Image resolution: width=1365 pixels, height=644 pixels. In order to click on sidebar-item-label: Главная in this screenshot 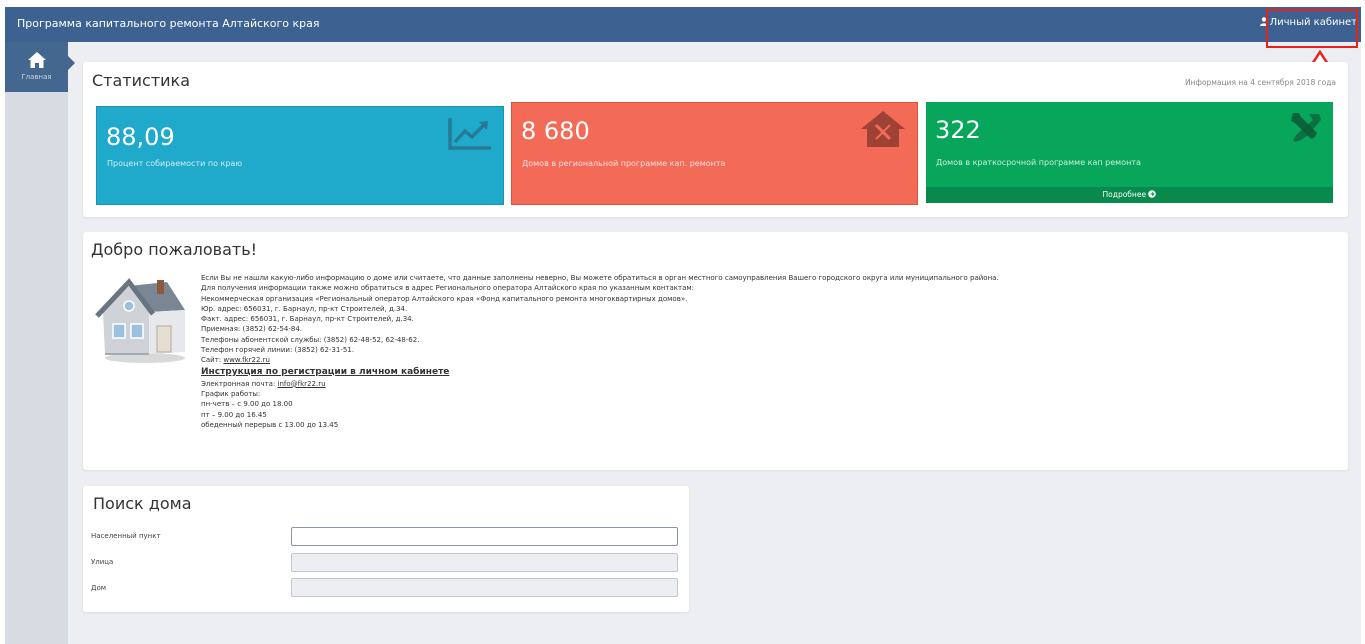, I will do `click(36, 77)`.